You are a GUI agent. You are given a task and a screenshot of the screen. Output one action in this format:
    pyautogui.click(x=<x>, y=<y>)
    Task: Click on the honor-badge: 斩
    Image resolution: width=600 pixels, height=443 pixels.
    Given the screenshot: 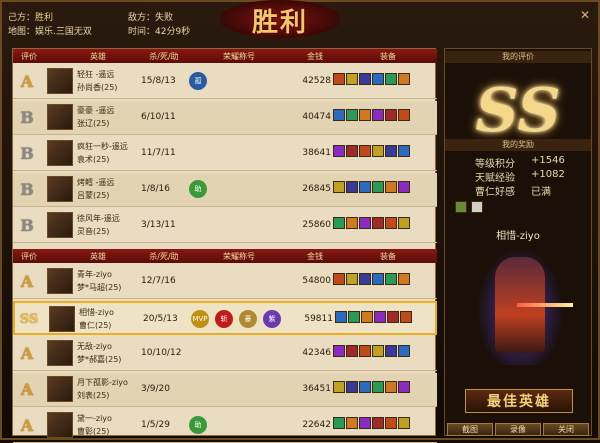 What is the action you would take?
    pyautogui.click(x=224, y=319)
    